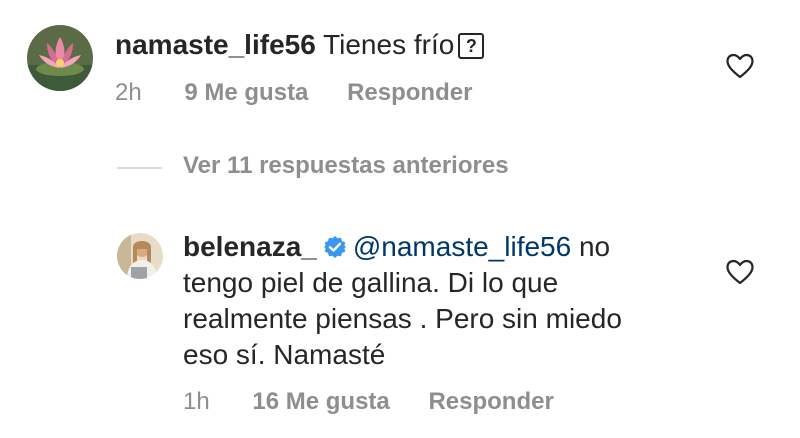 This screenshot has height=438, width=800. Describe the element at coordinates (591, 246) in the screenshot. I see `comment-text-line: no` at that location.